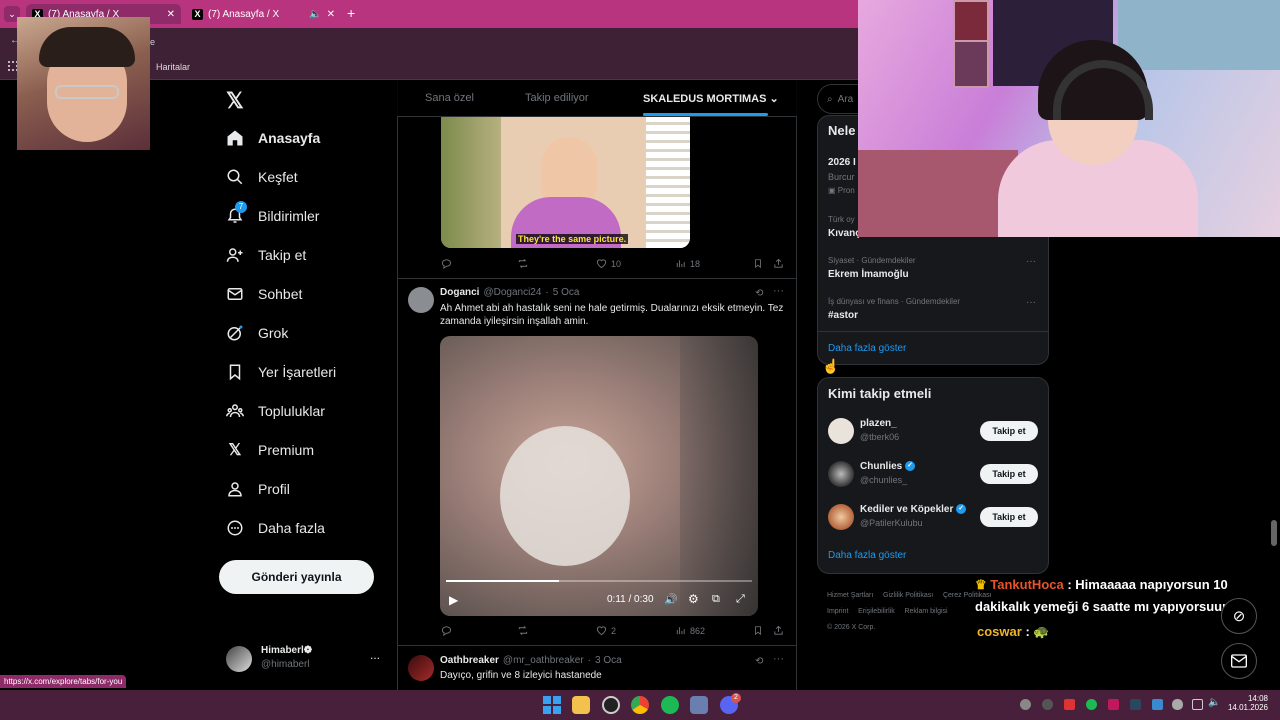 This screenshot has height=720, width=1280. What do you see at coordinates (716, 599) in the screenshot?
I see `pip-icon: ⧉` at bounding box center [716, 599].